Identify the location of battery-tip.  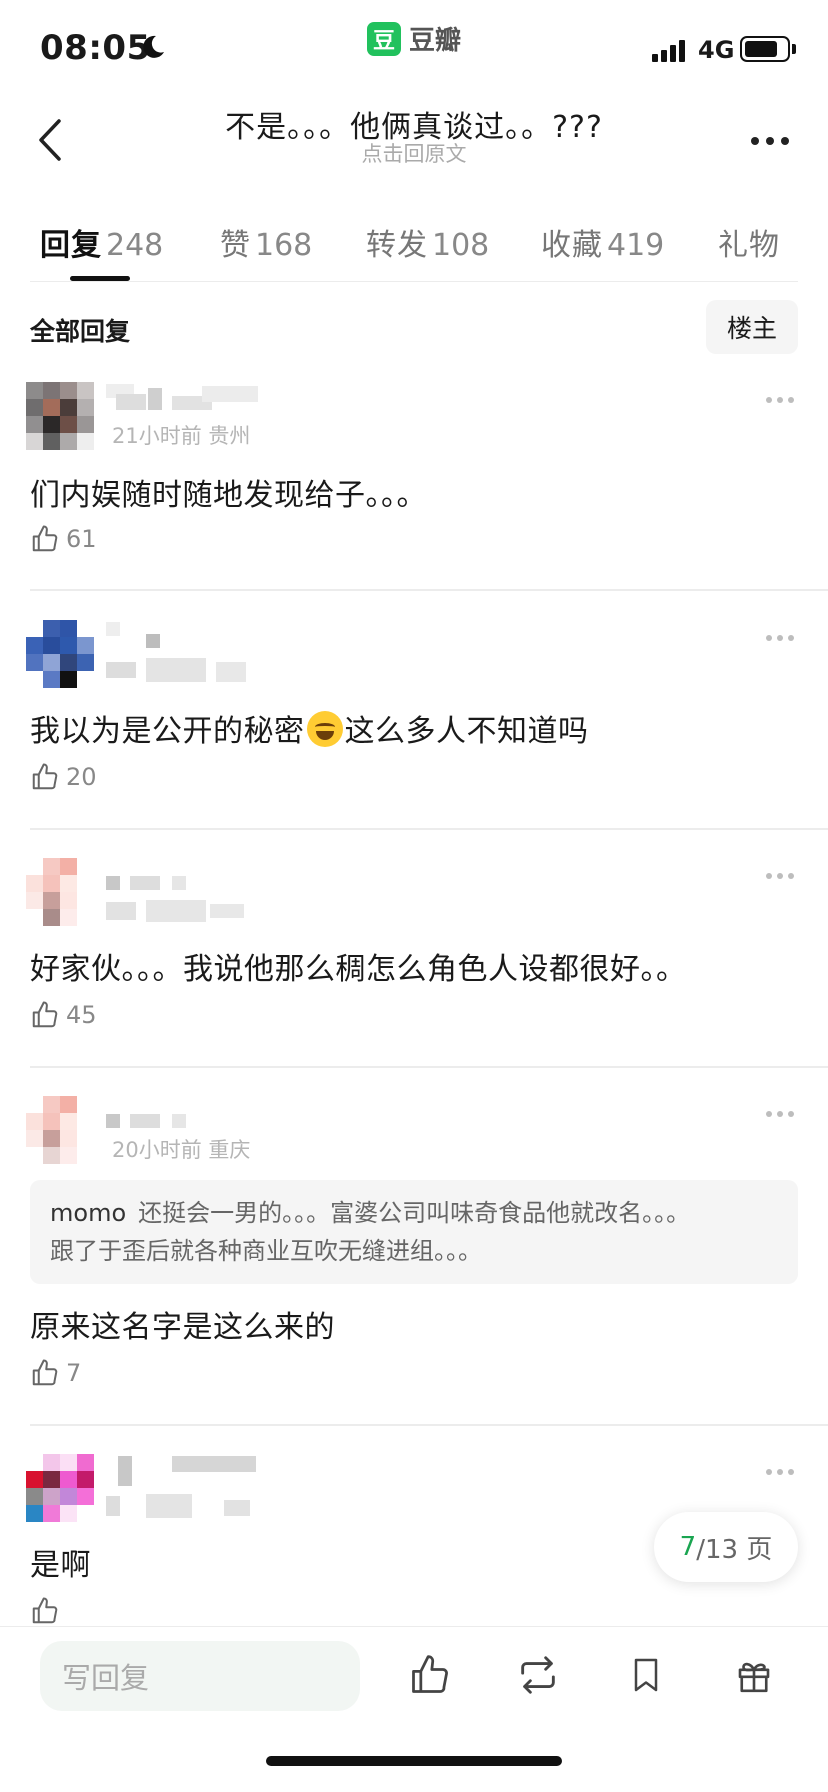
(794, 49).